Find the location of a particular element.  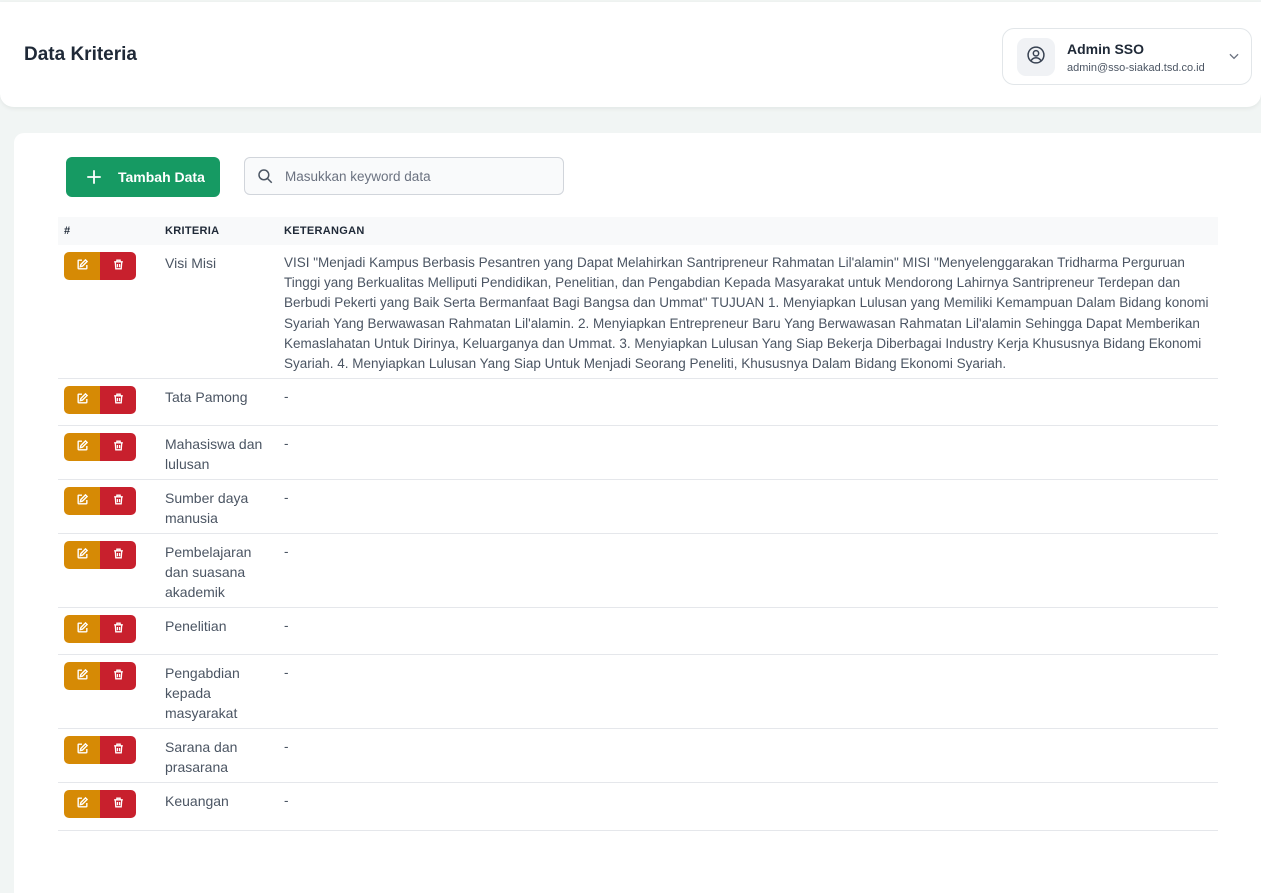

add-data-button: Tambah Data is located at coordinates (143, 177).